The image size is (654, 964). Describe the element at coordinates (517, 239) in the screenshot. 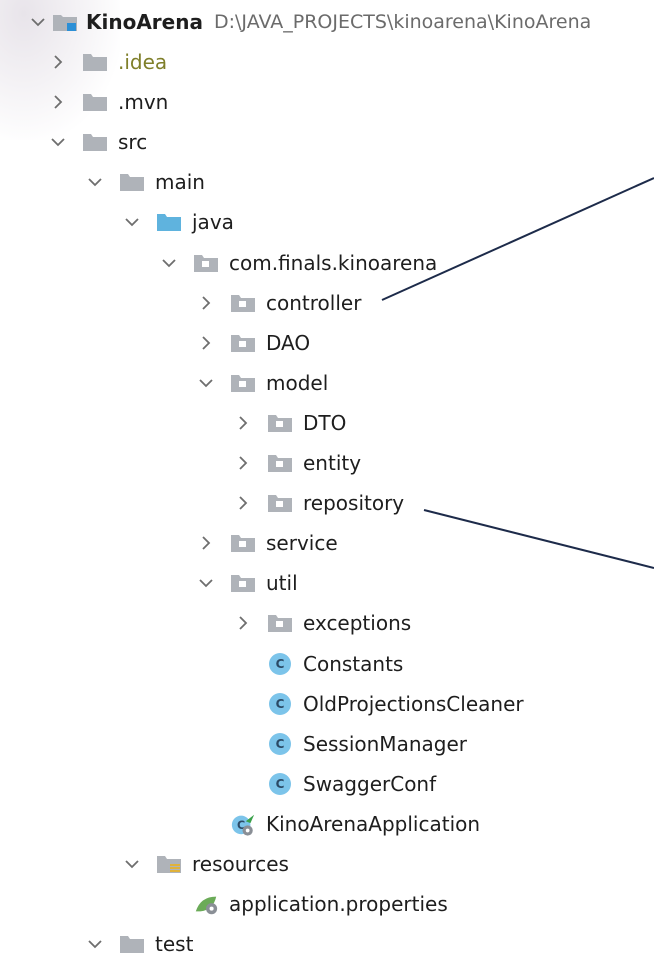

I see `callout-line-controller` at that location.